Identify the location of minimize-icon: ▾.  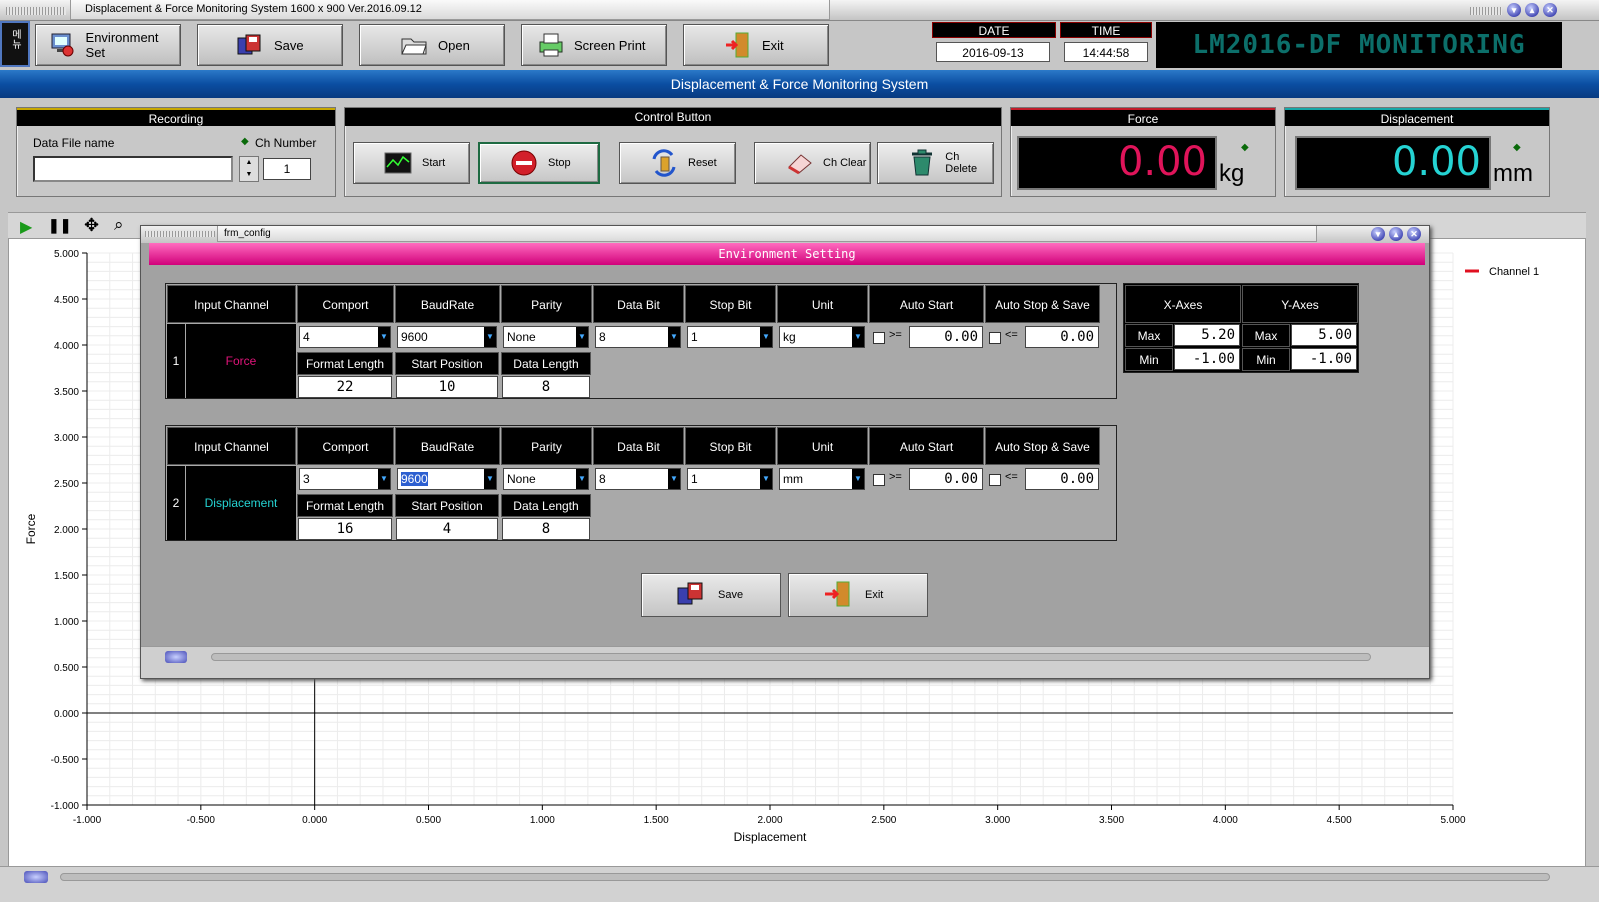
(1514, 10).